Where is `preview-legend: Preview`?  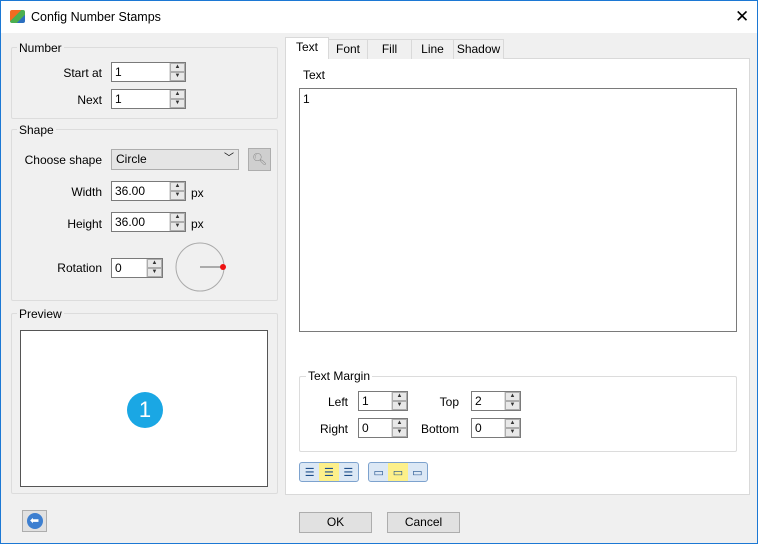
preview-legend: Preview is located at coordinates (40, 314).